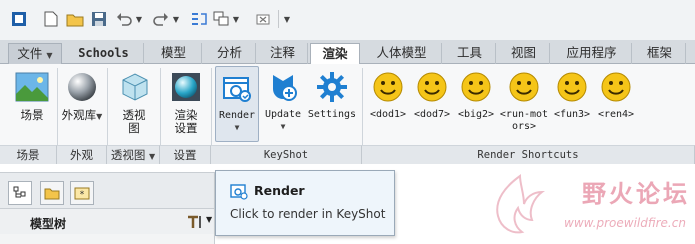  Describe the element at coordinates (196, 223) in the screenshot. I see `tree-settings-icon` at that location.